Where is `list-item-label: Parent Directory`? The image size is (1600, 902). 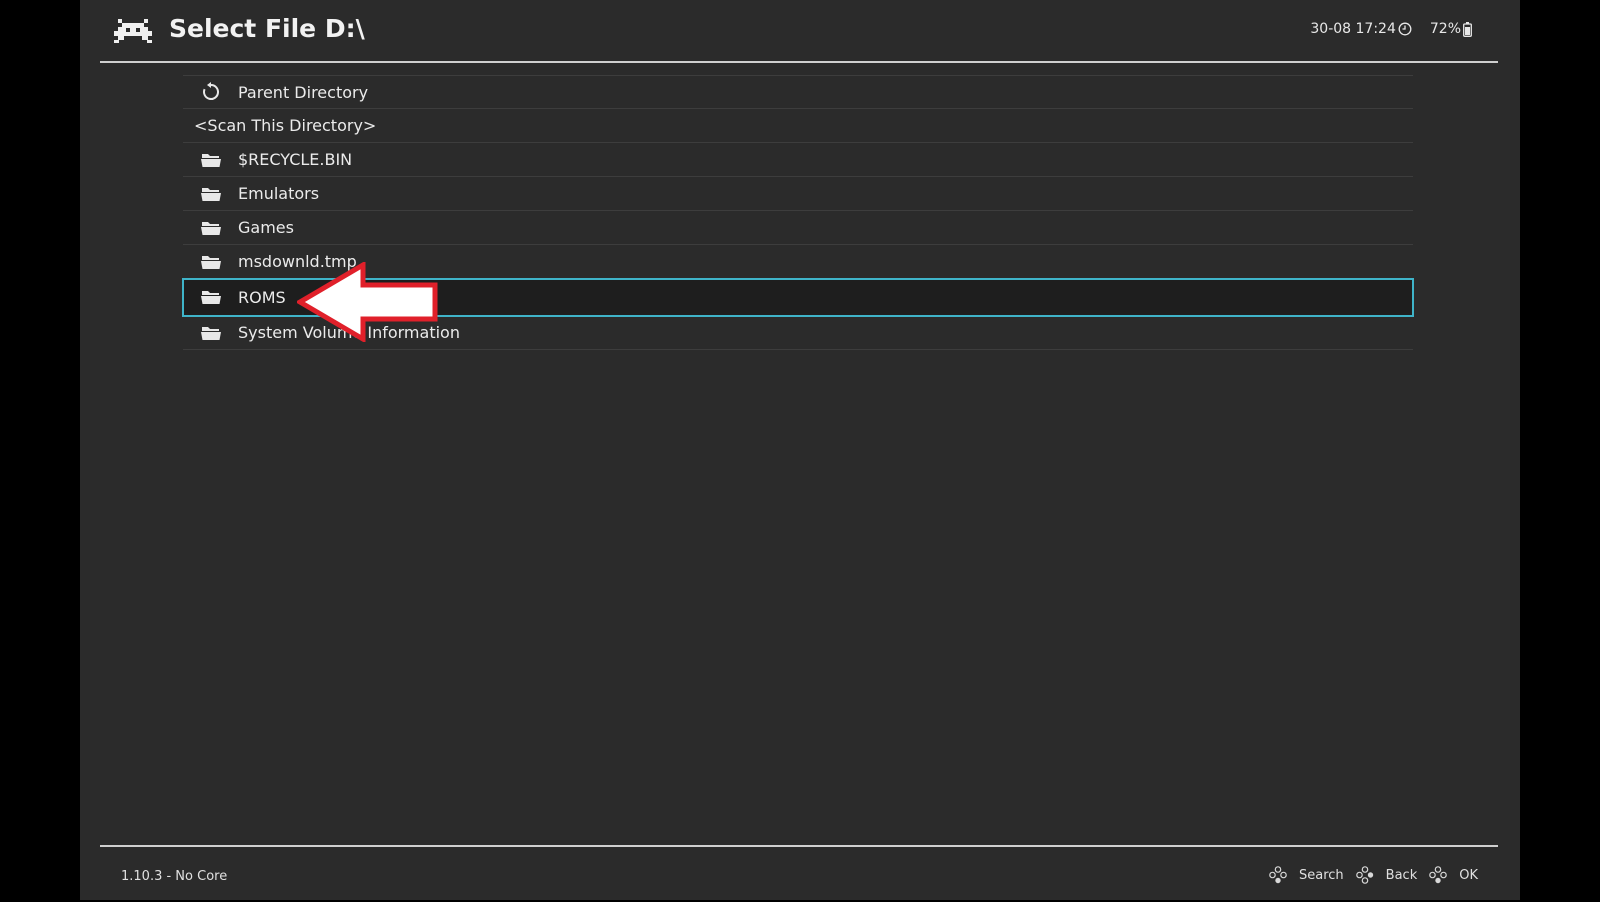 list-item-label: Parent Directory is located at coordinates (303, 92).